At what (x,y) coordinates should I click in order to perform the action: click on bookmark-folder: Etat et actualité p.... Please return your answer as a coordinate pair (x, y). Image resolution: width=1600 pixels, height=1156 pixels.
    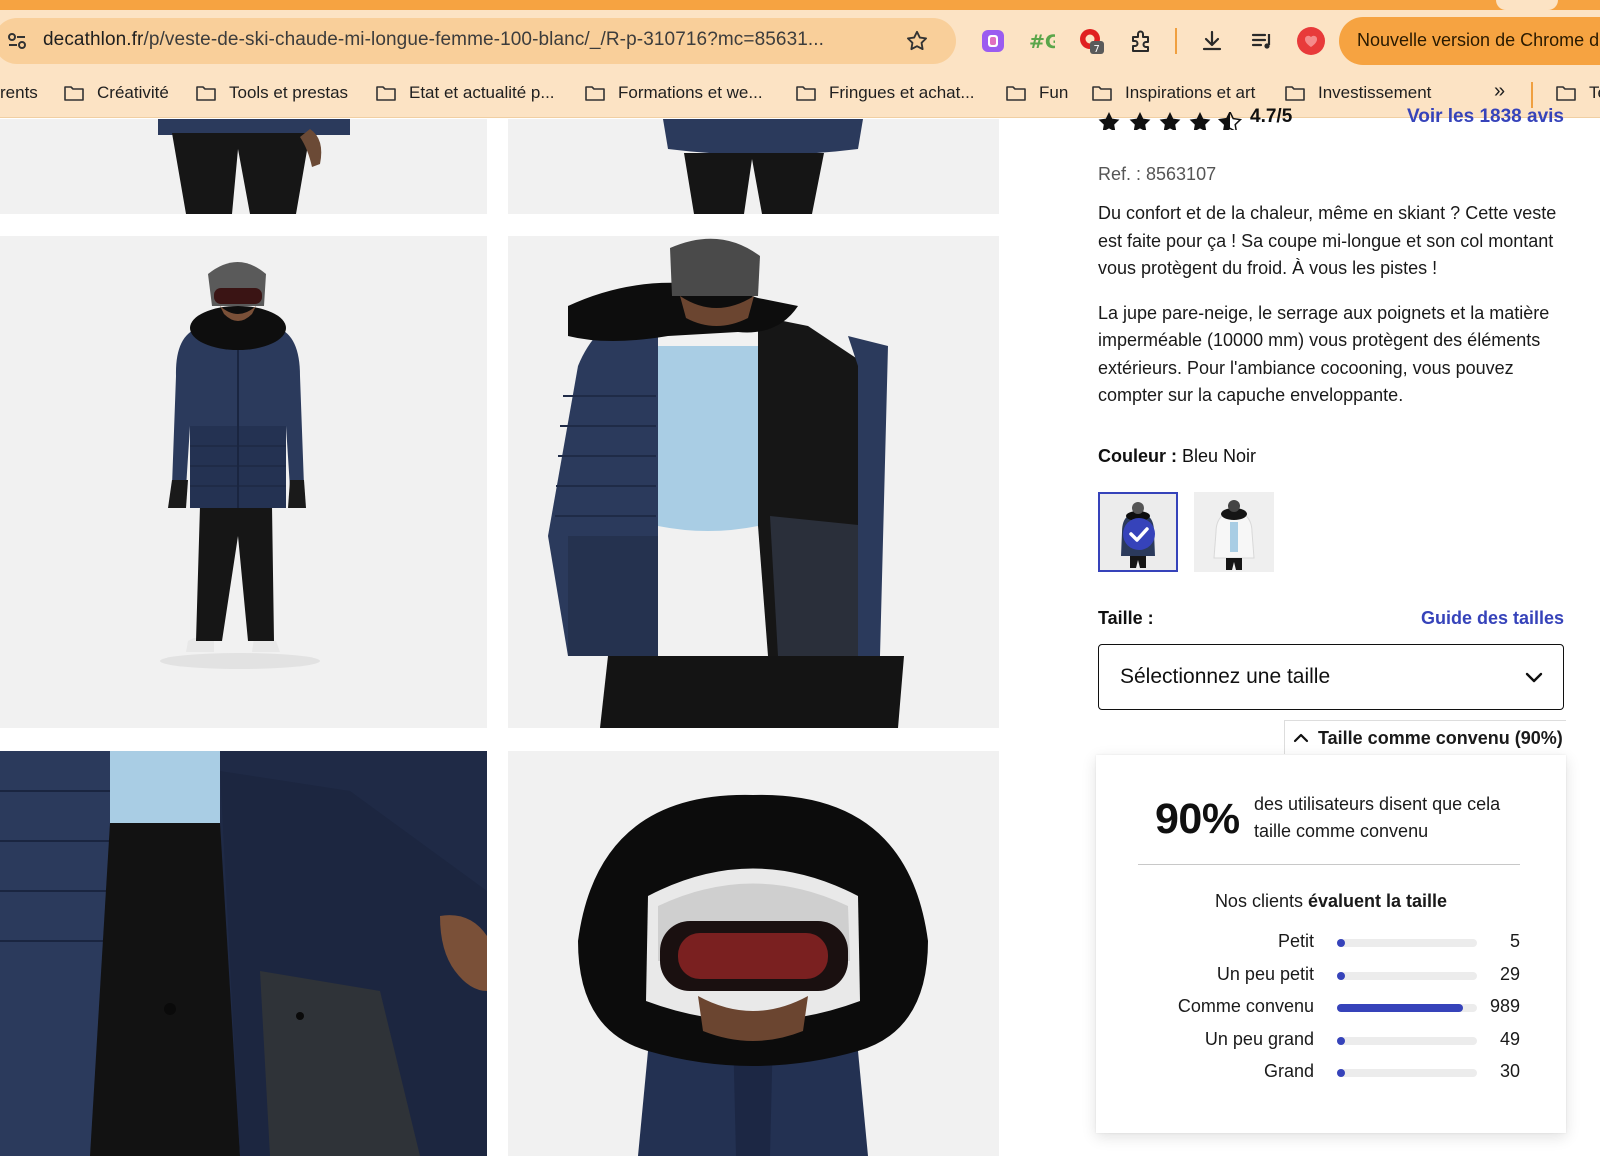
    Looking at the image, I should click on (465, 93).